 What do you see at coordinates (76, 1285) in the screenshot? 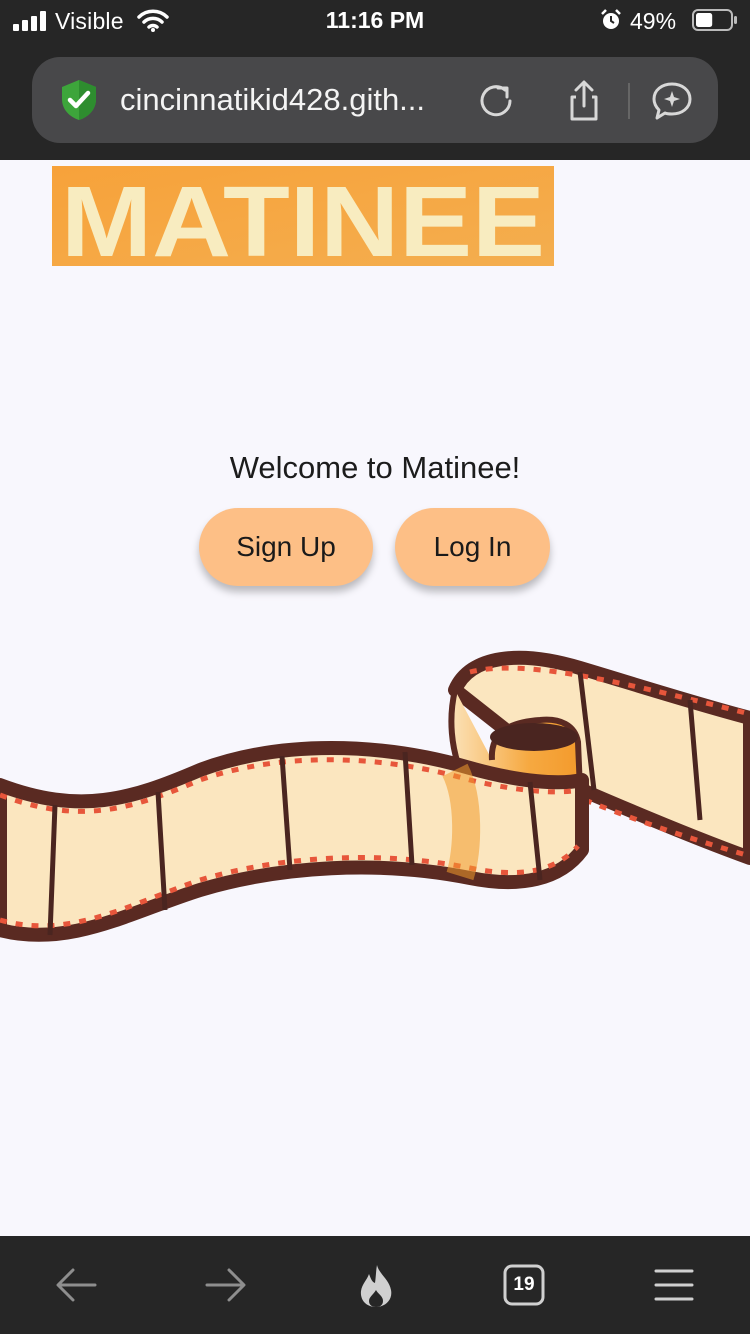
I see `back-arrow-icon` at bounding box center [76, 1285].